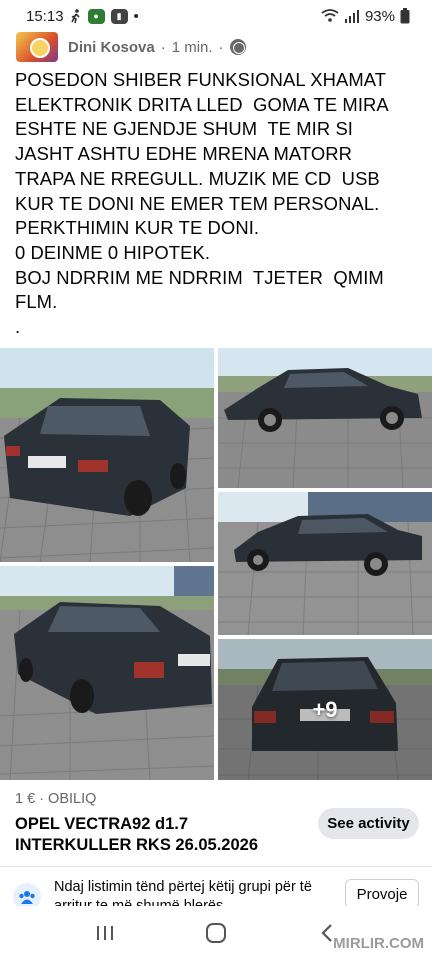  I want to click on watermark: MIRLIR.COM, so click(378, 943).